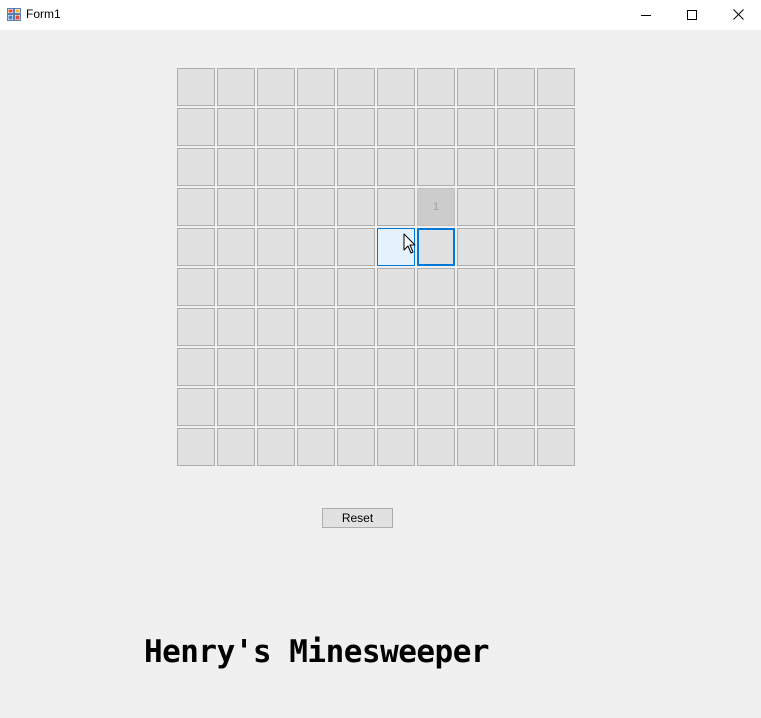  Describe the element at coordinates (436, 207) in the screenshot. I see `mine-cell-revealed: 1` at that location.